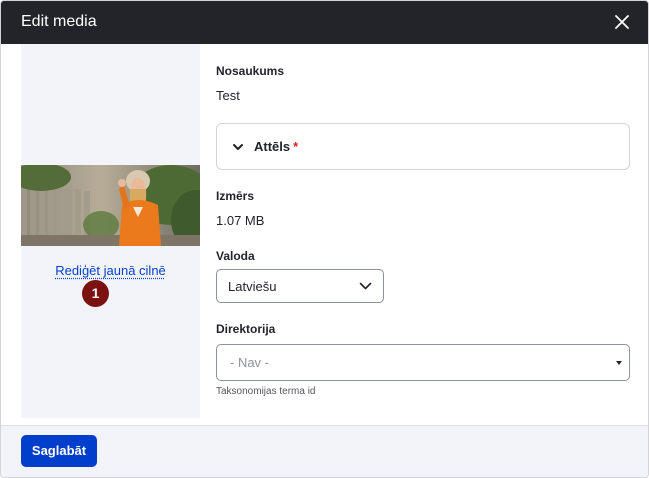 The image size is (649, 478). Describe the element at coordinates (246, 329) in the screenshot. I see `directory-label: Direktorija` at that location.